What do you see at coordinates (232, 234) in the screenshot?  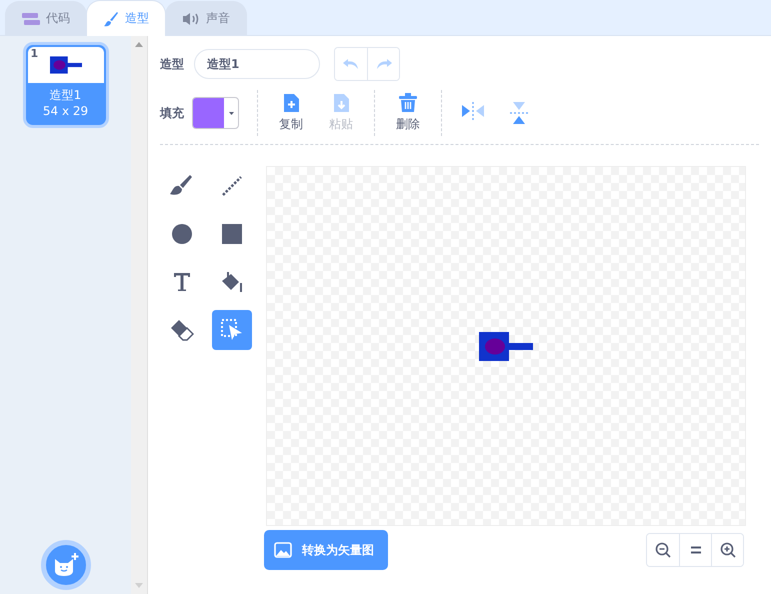 I see `square-icon` at bounding box center [232, 234].